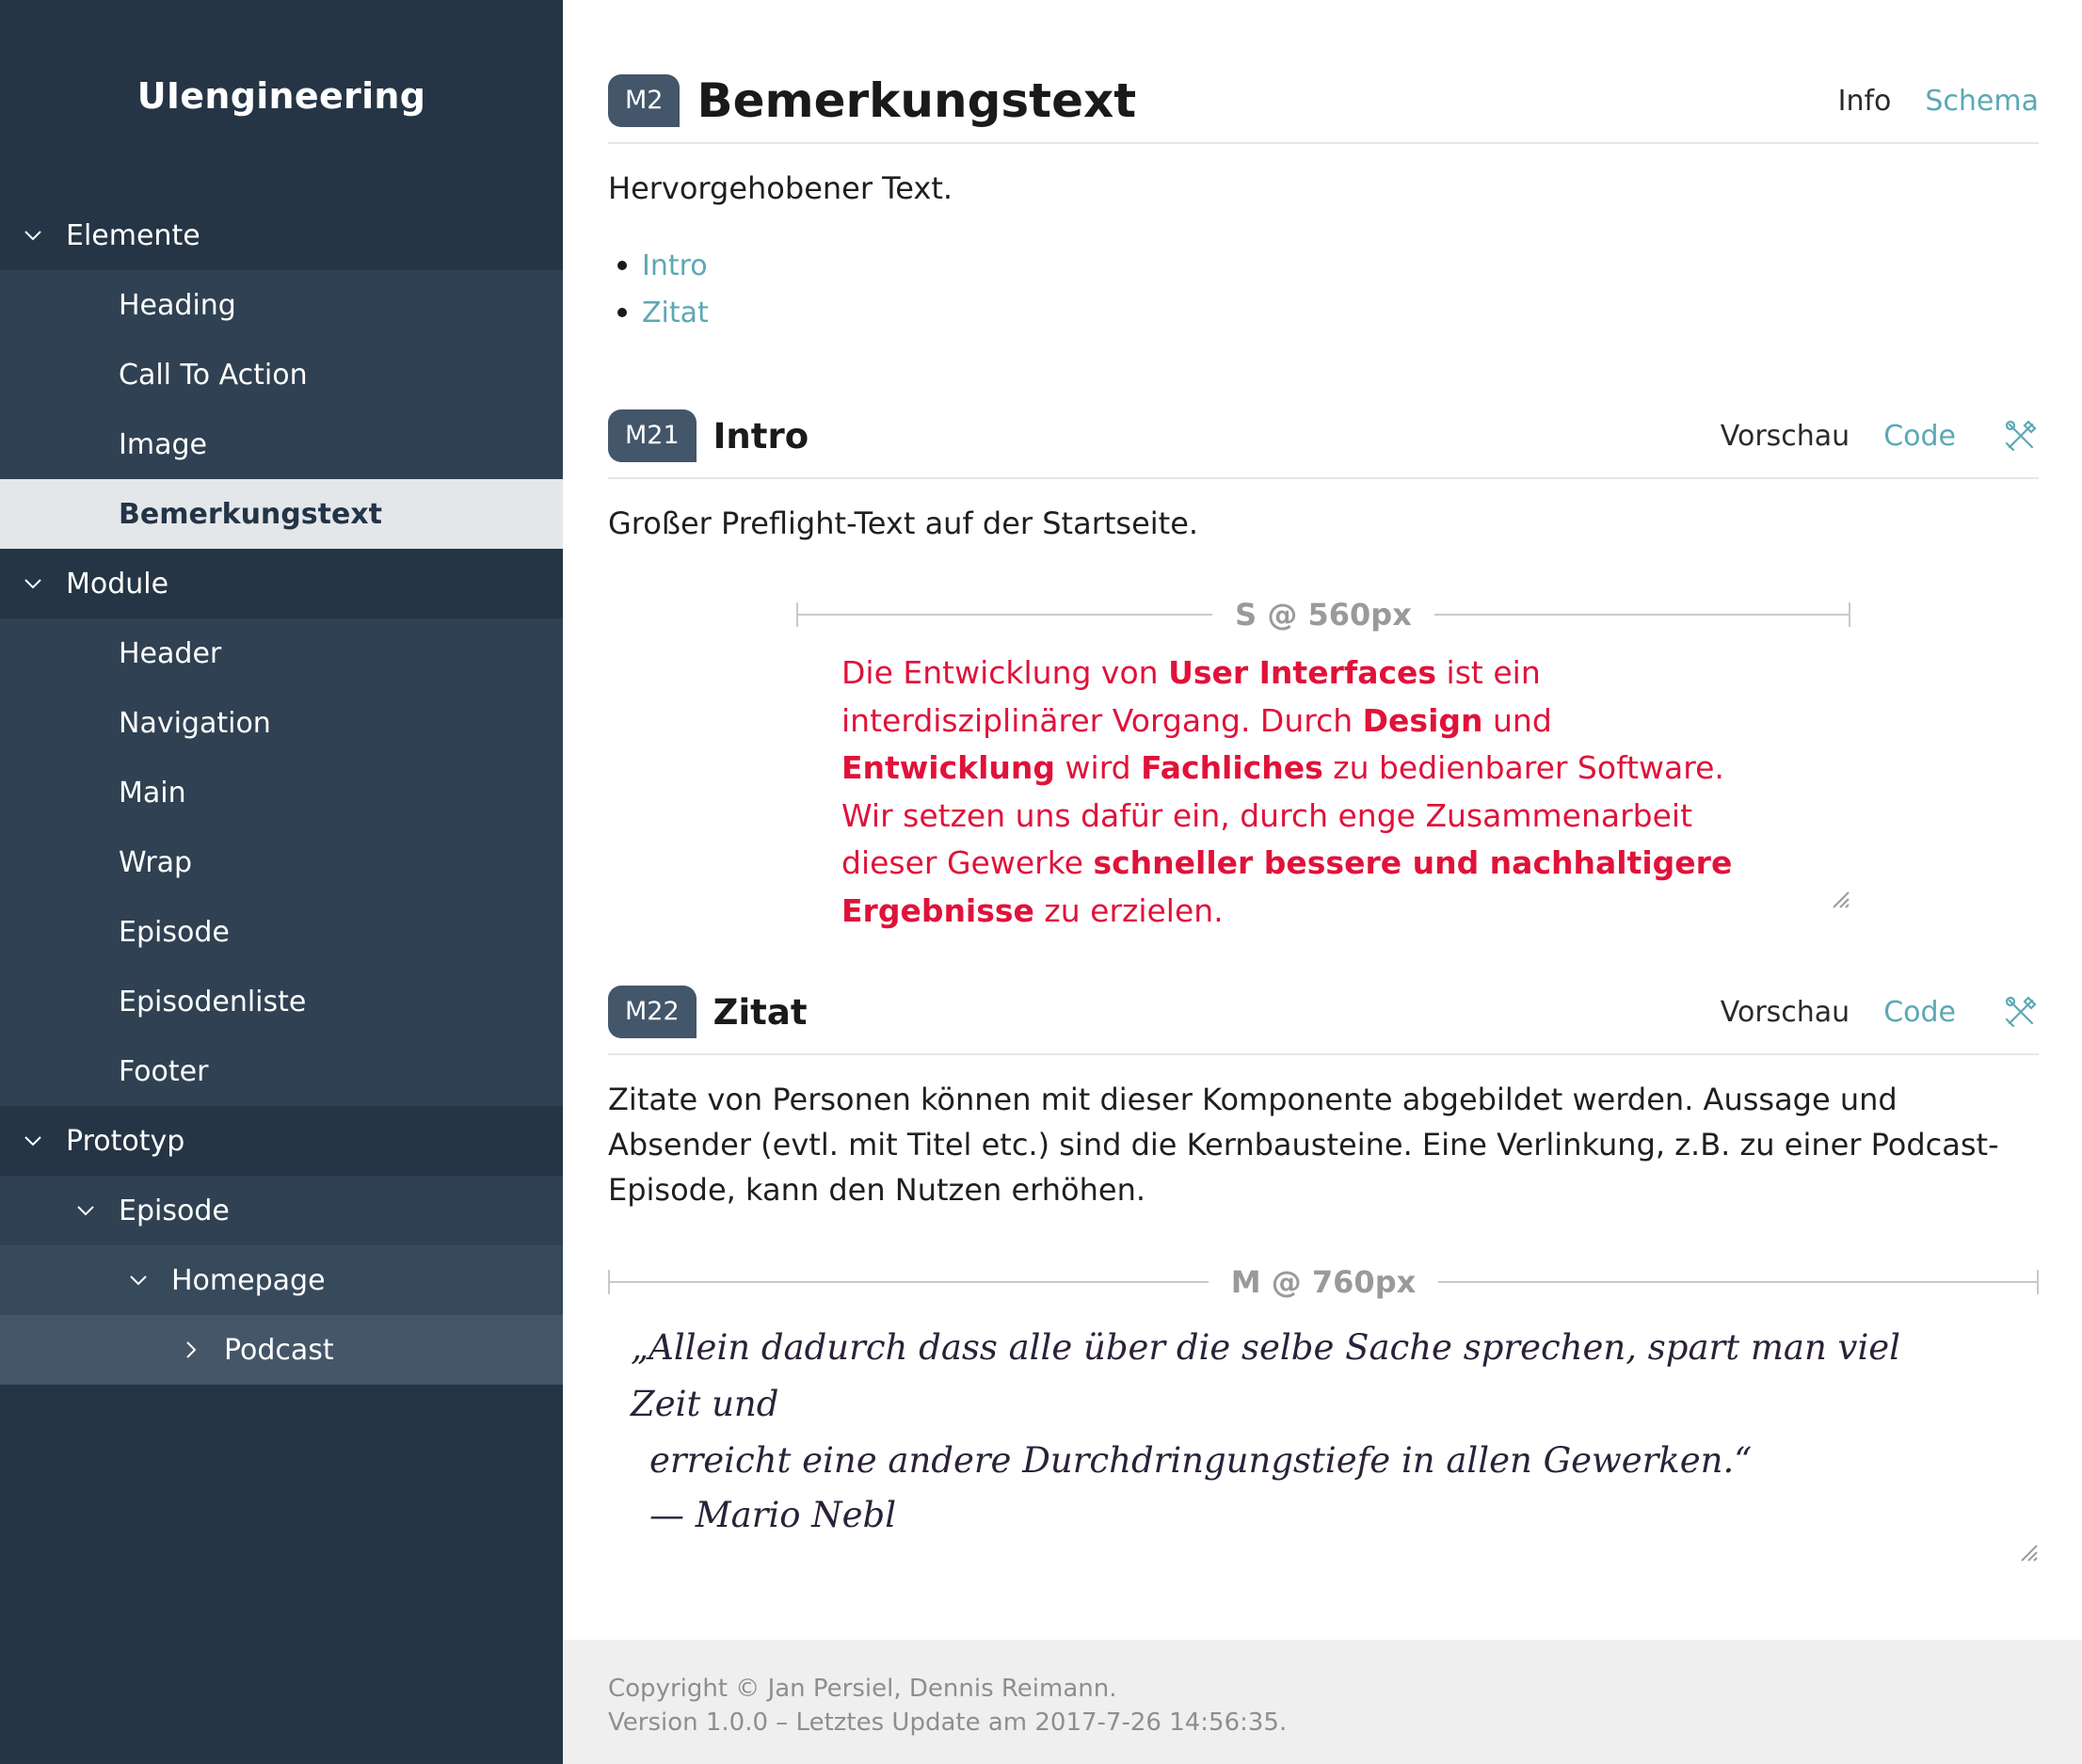  Describe the element at coordinates (917, 100) in the screenshot. I see `page-title: Bemerkungstext` at that location.